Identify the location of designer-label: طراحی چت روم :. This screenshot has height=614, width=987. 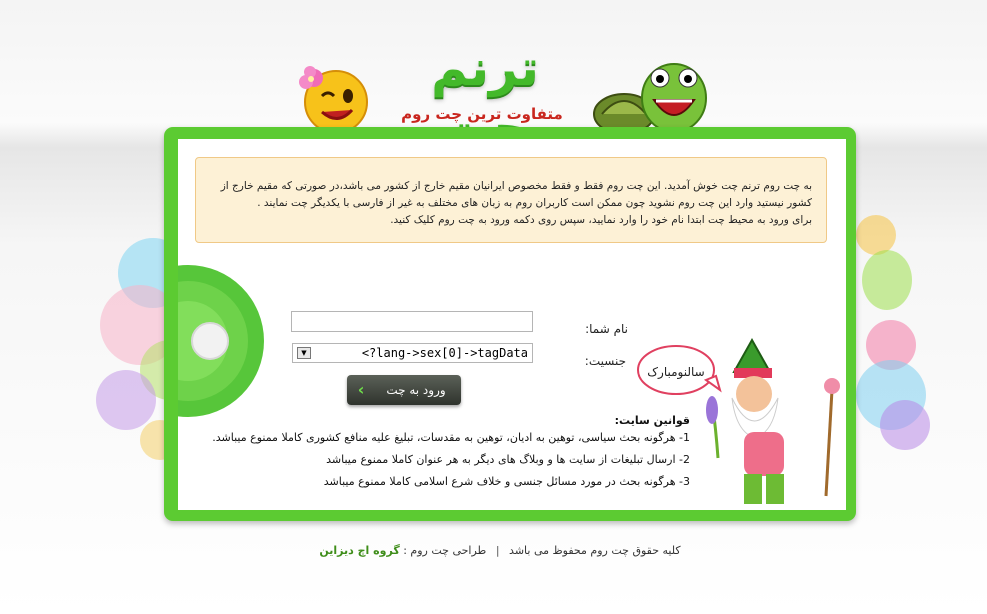
(445, 550).